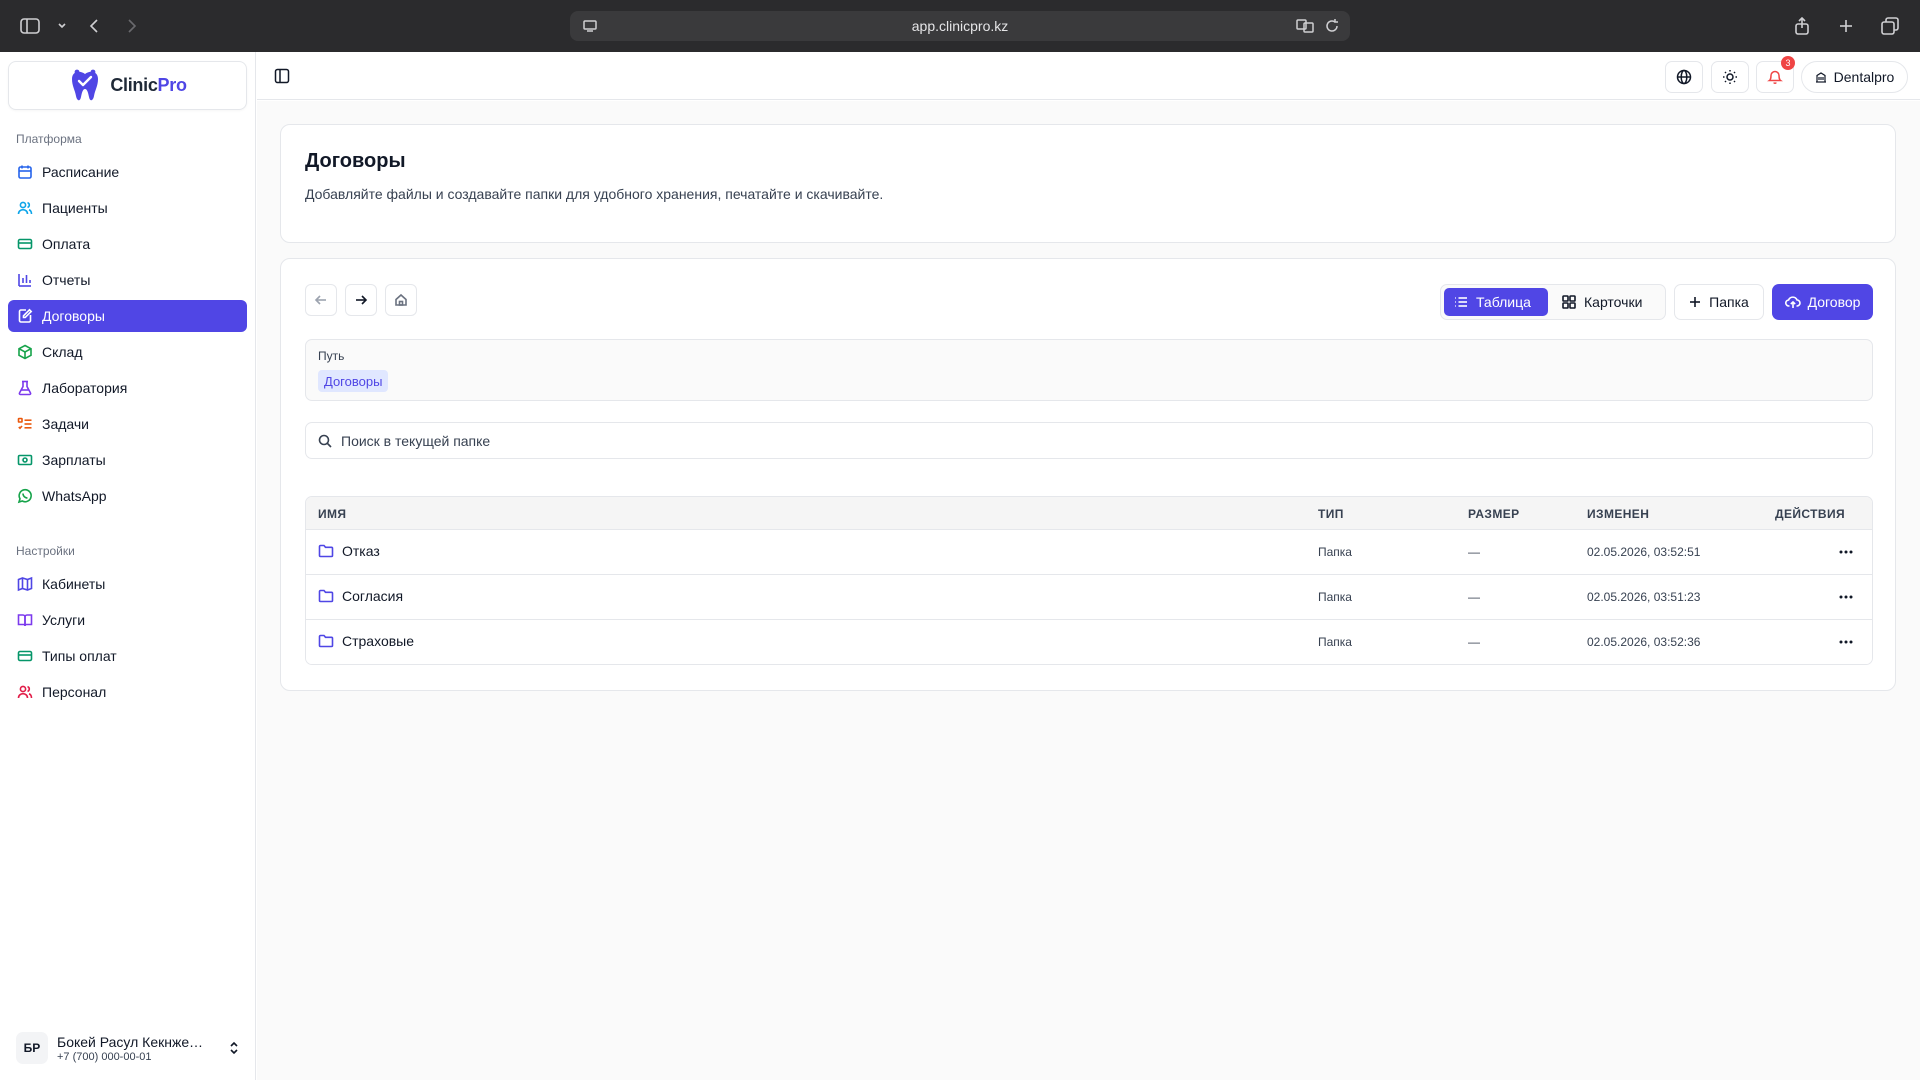 Image resolution: width=1920 pixels, height=1080 pixels. What do you see at coordinates (331, 356) in the screenshot?
I see `path-label: Путь` at bounding box center [331, 356].